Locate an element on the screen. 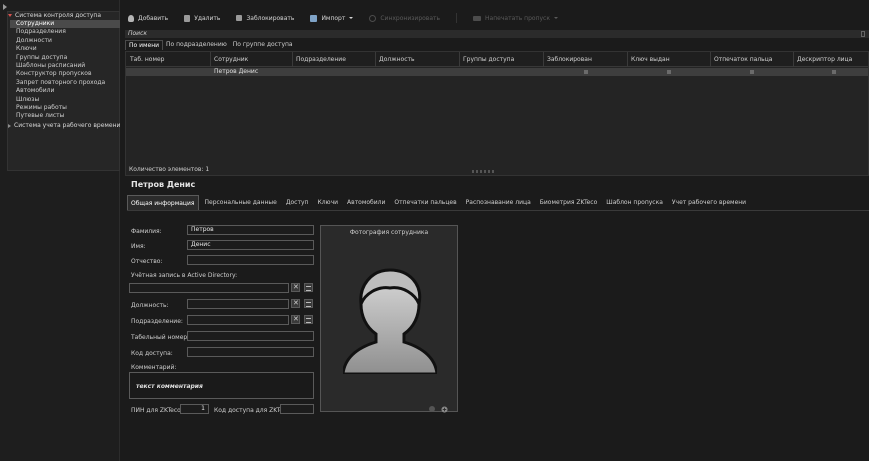  position-field is located at coordinates (238, 304).